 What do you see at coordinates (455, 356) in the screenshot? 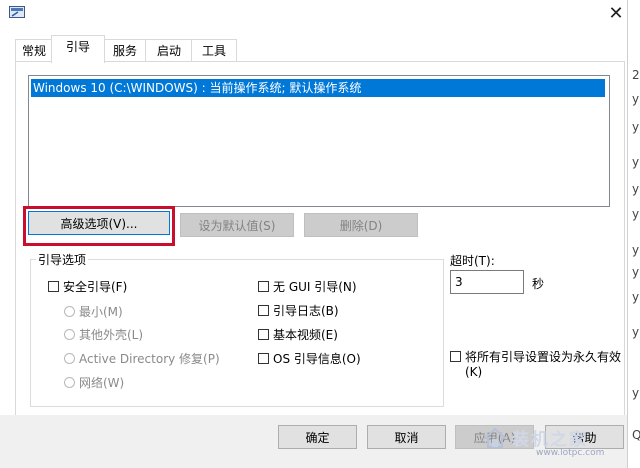
I see `make-permanent-checkbox` at bounding box center [455, 356].